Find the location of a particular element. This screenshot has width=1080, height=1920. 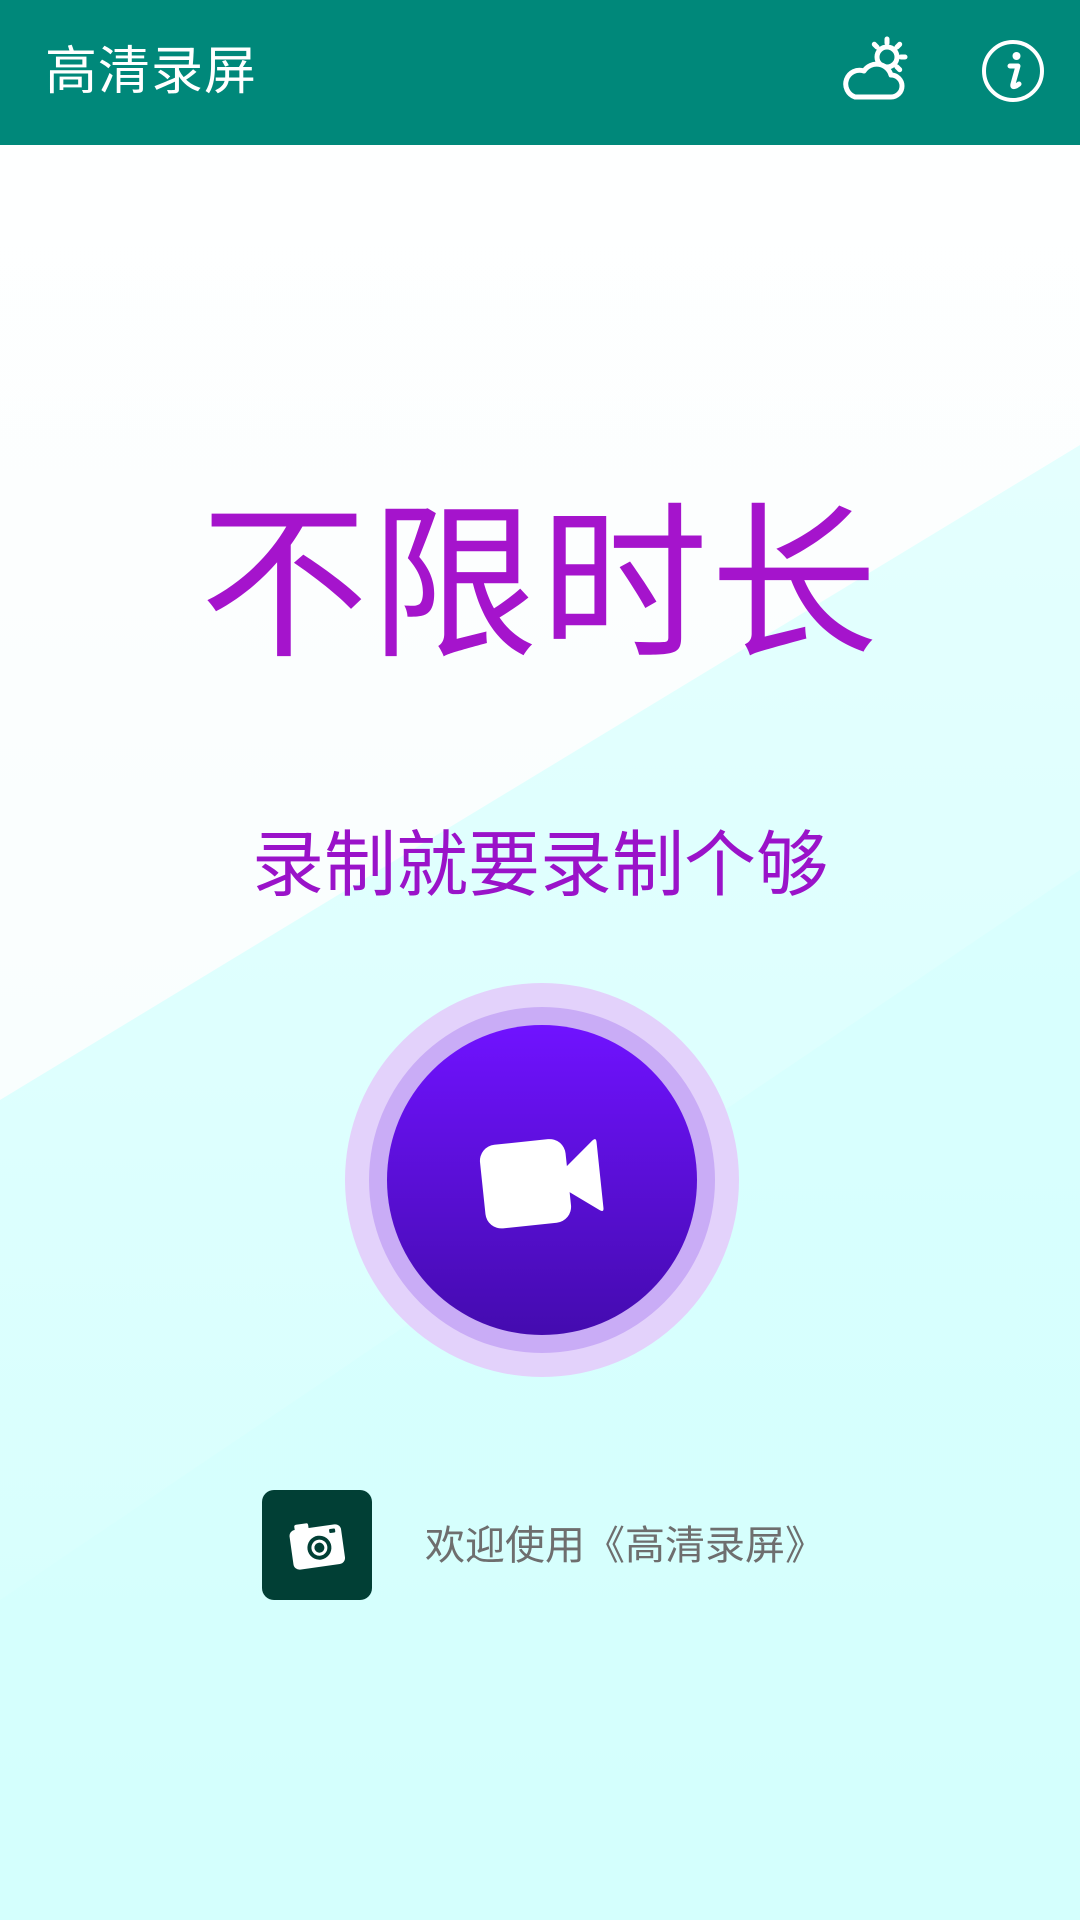

weather-button is located at coordinates (875, 73).